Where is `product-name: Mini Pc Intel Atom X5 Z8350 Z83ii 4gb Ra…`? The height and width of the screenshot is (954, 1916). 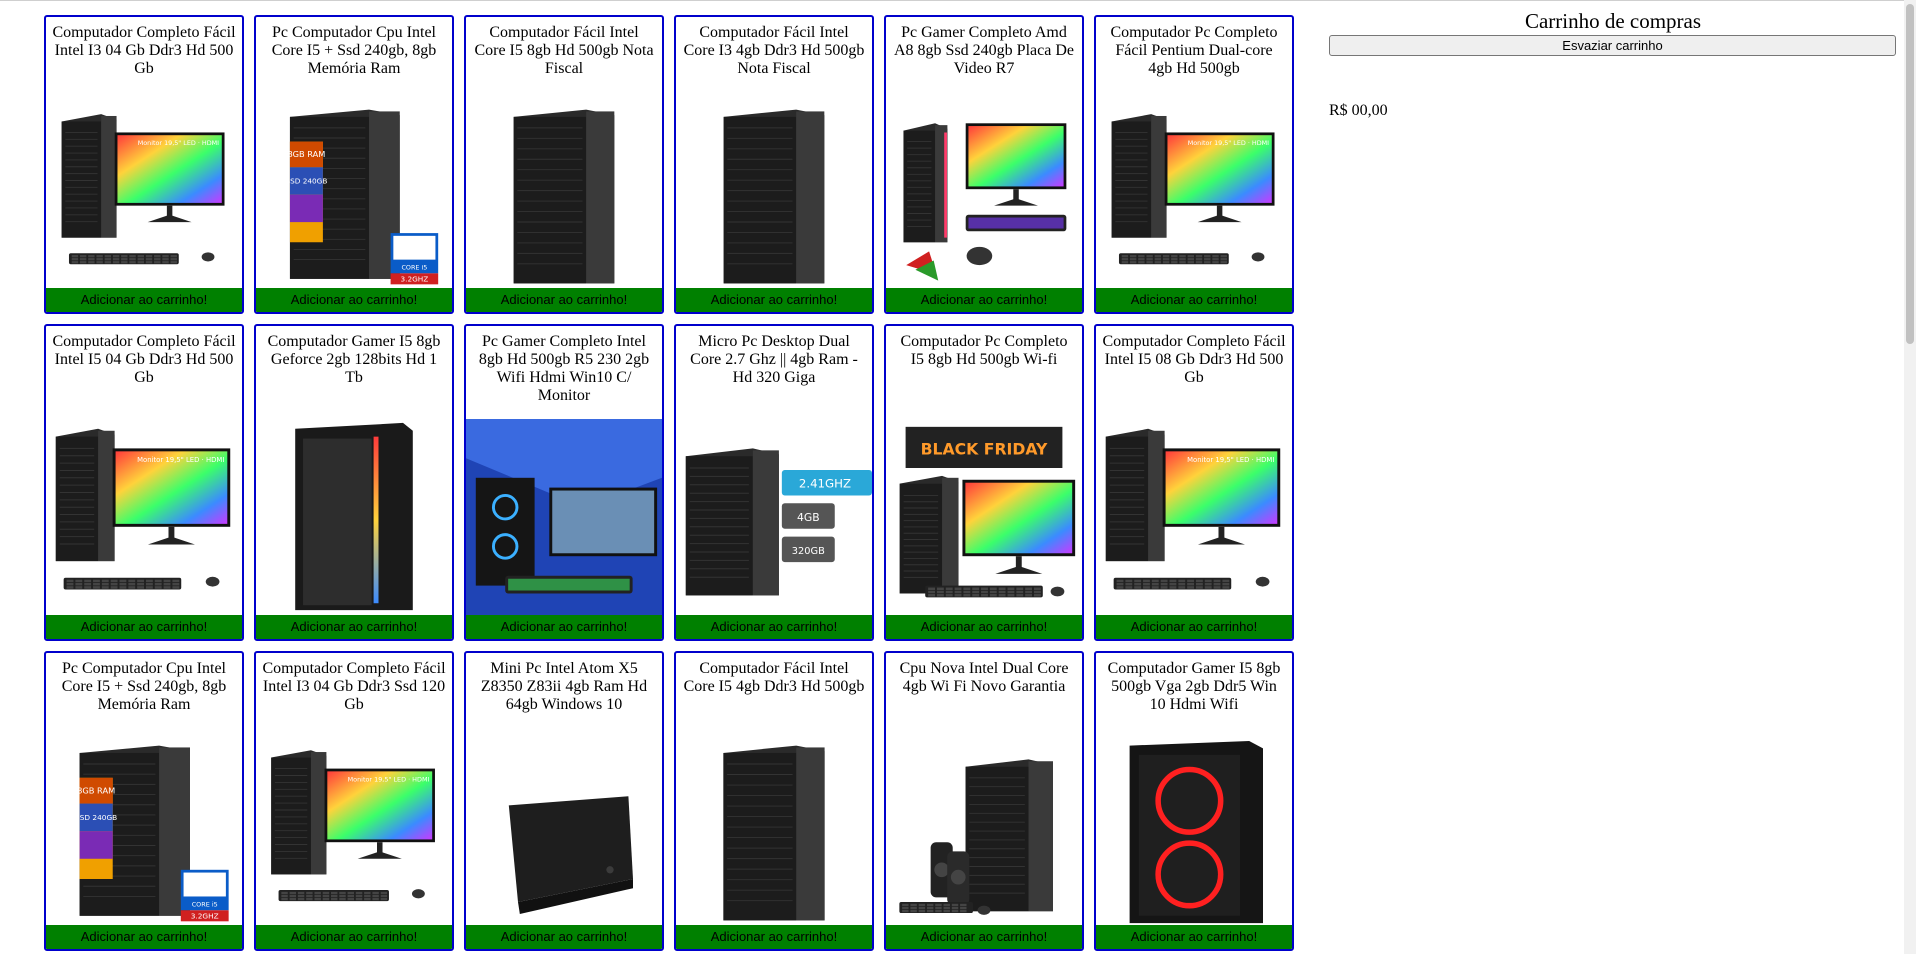
product-name: Mini Pc Intel Atom X5 Z8350 Z83ii 4gb Ra… is located at coordinates (564, 686).